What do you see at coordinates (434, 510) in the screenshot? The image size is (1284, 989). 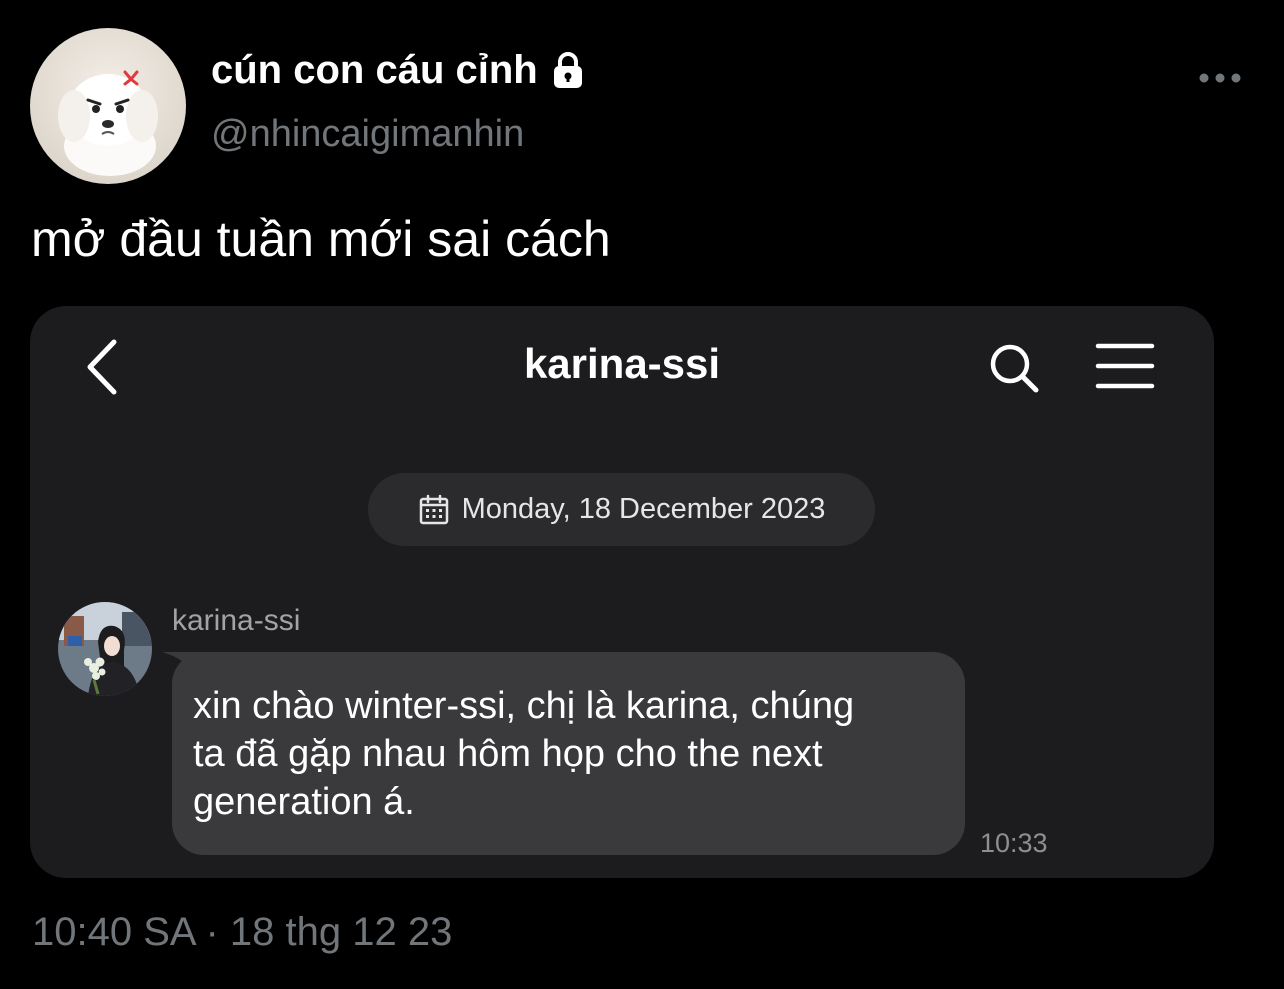 I see `calendar-icon` at bounding box center [434, 510].